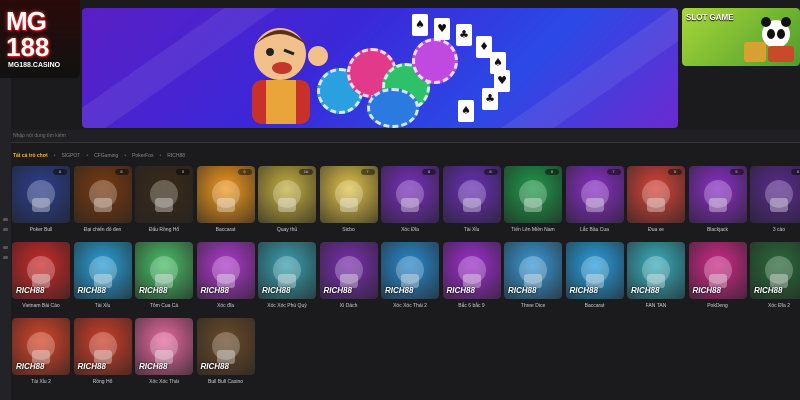 The height and width of the screenshot is (400, 800). I want to click on game-title: Quay thủ, so click(287, 230).